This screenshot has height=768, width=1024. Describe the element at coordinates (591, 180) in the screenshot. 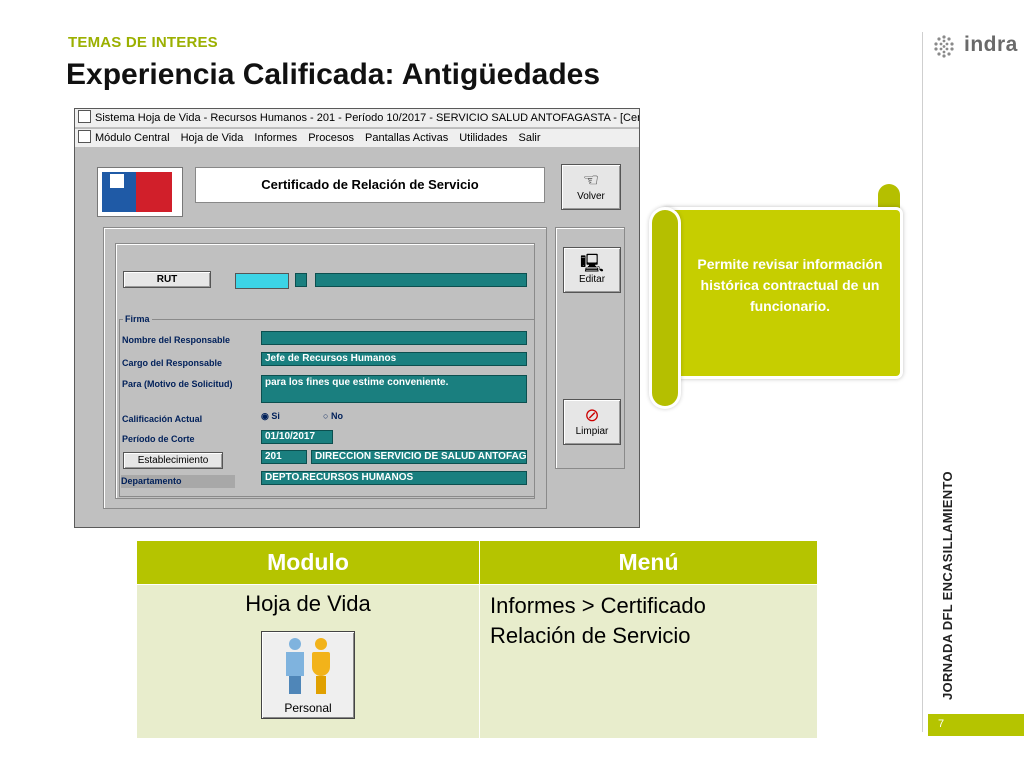

I see `pointing-hand-icon: ☜` at that location.